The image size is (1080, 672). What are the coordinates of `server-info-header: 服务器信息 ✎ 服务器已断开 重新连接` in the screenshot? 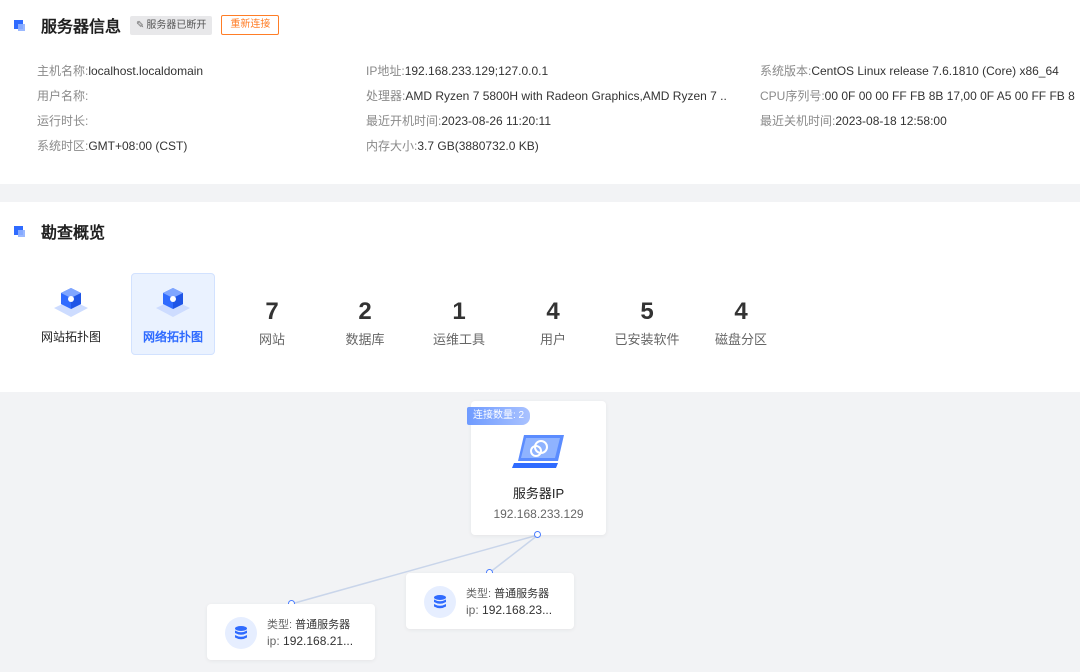 It's located at (147, 25).